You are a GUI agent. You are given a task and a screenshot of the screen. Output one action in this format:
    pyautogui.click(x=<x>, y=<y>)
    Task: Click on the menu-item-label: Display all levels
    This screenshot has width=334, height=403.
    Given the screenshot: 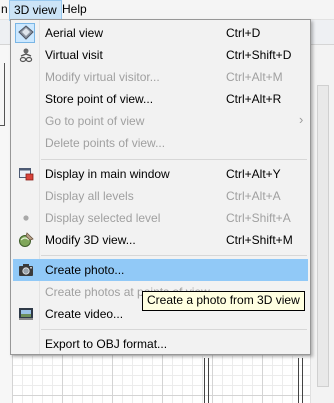 What is the action you would take?
    pyautogui.click(x=89, y=196)
    